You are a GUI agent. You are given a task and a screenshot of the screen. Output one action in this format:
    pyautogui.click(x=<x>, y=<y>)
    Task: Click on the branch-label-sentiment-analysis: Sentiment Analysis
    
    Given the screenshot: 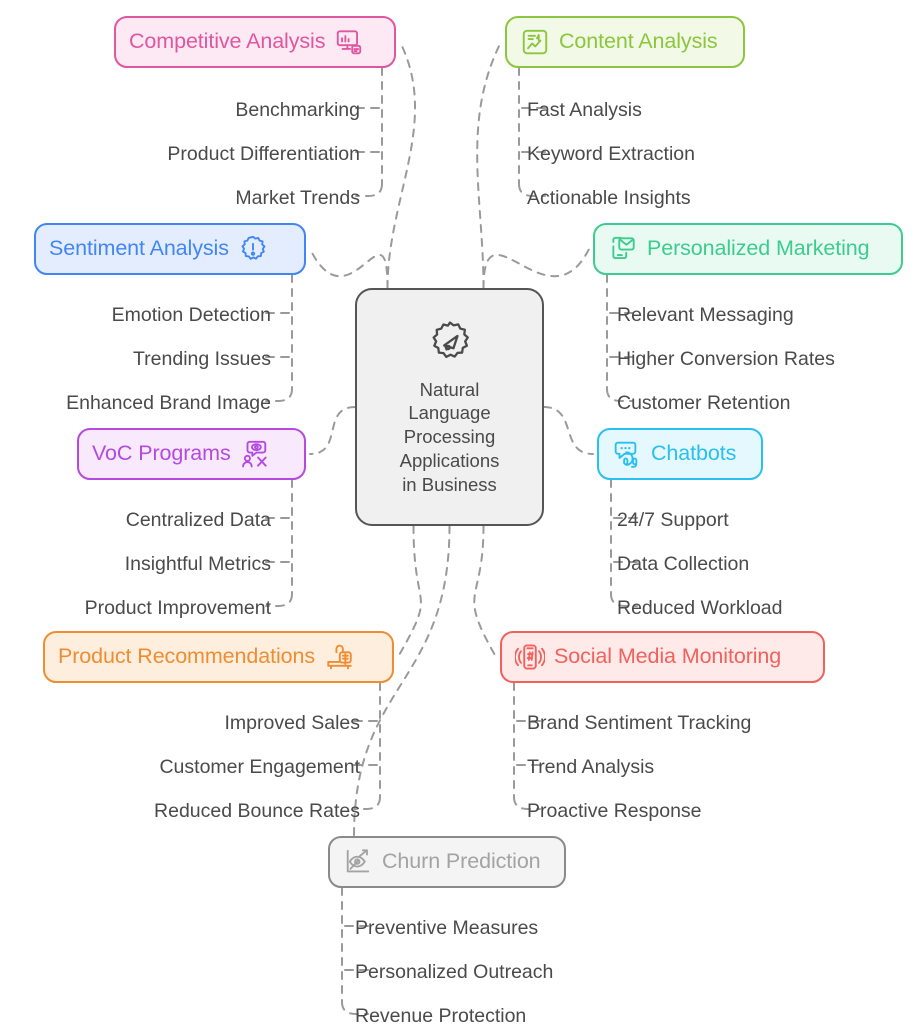 What is the action you would take?
    pyautogui.click(x=139, y=248)
    